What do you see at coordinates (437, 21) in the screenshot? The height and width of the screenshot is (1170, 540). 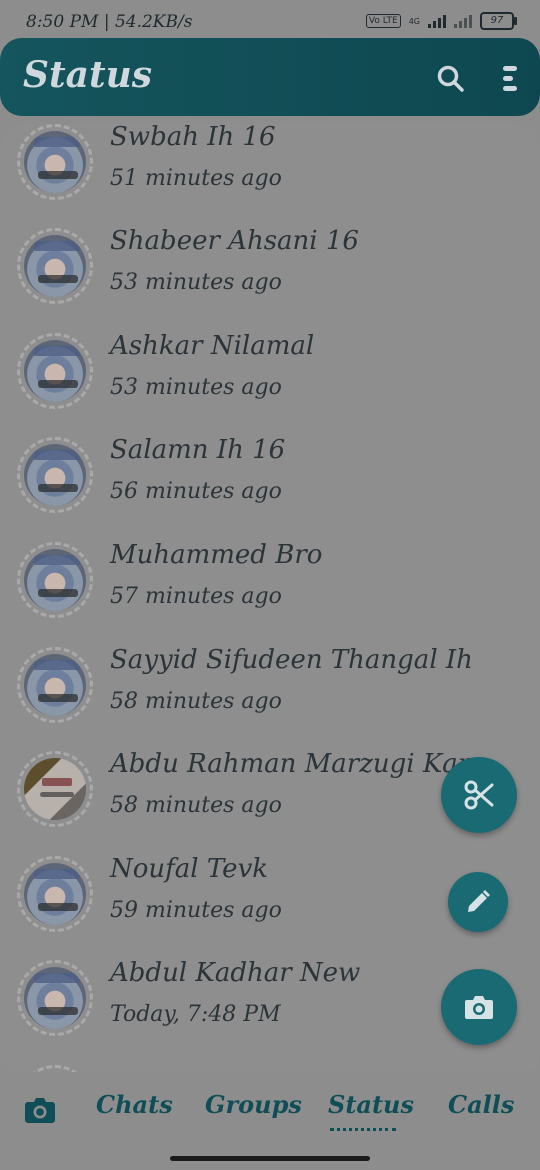 I see `signal-icon` at bounding box center [437, 21].